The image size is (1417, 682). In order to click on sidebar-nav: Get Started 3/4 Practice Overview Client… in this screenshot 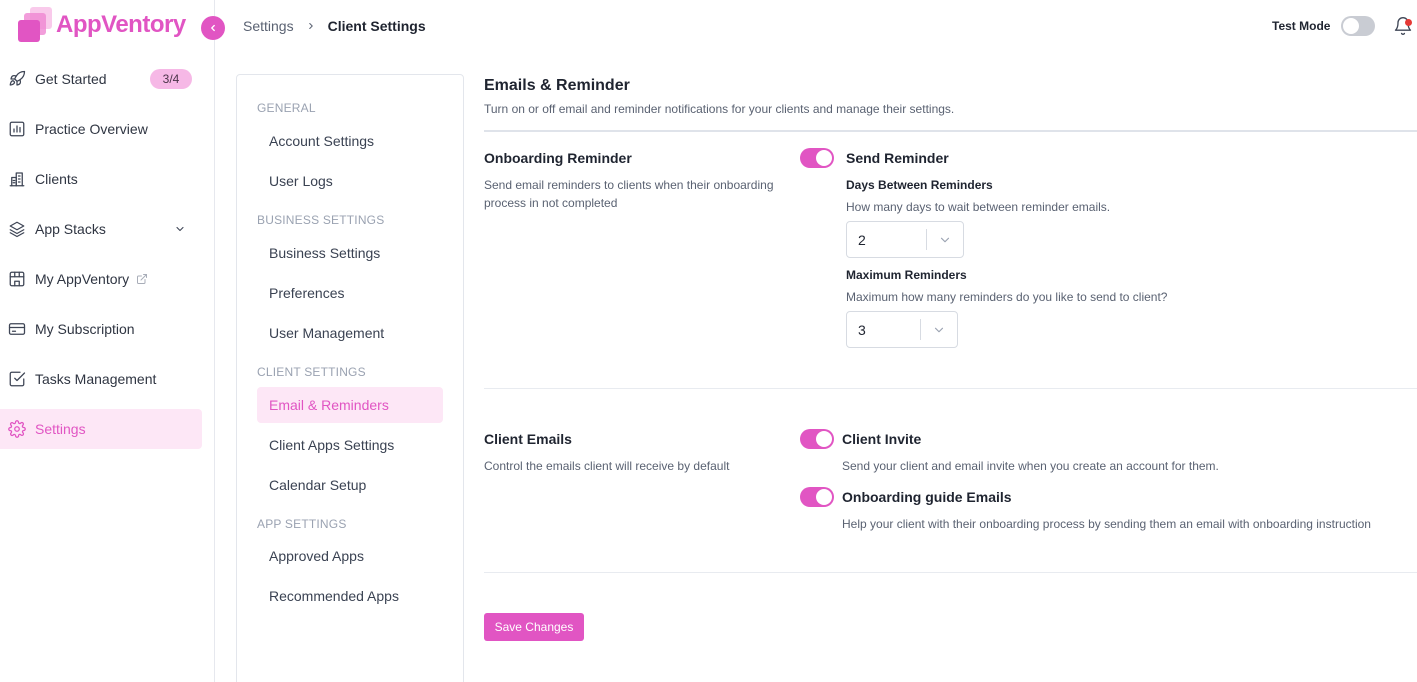, I will do `click(107, 259)`.